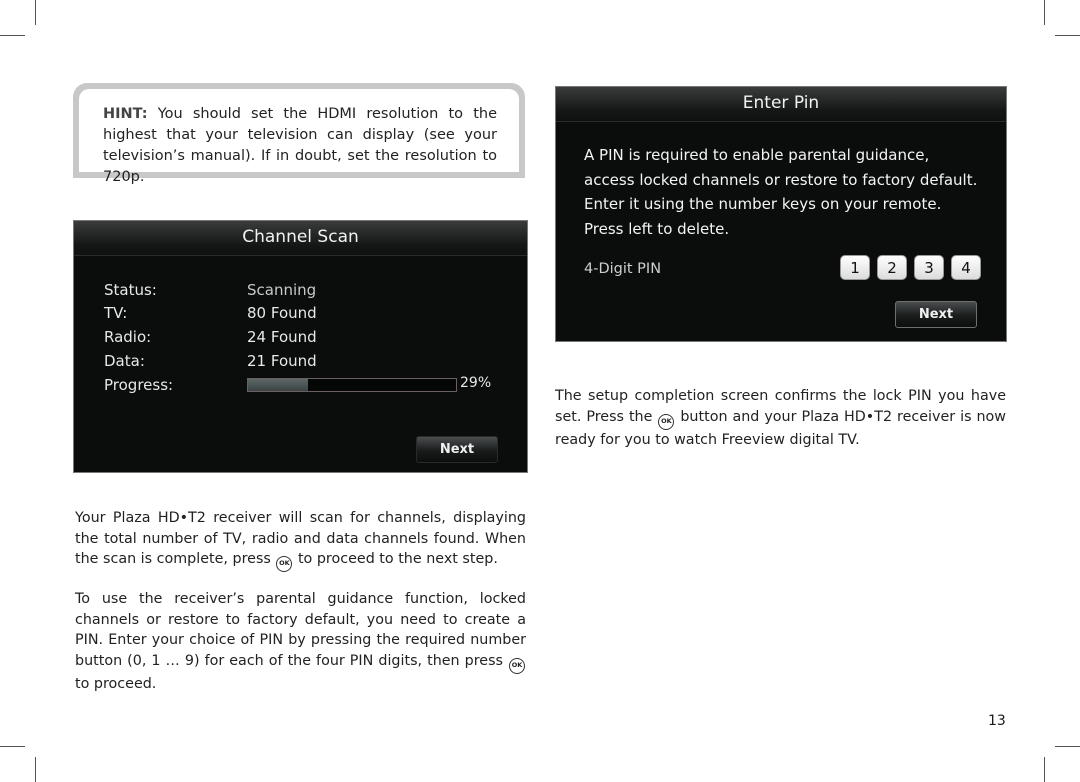  I want to click on hint-label: HINT:, so click(125, 114).